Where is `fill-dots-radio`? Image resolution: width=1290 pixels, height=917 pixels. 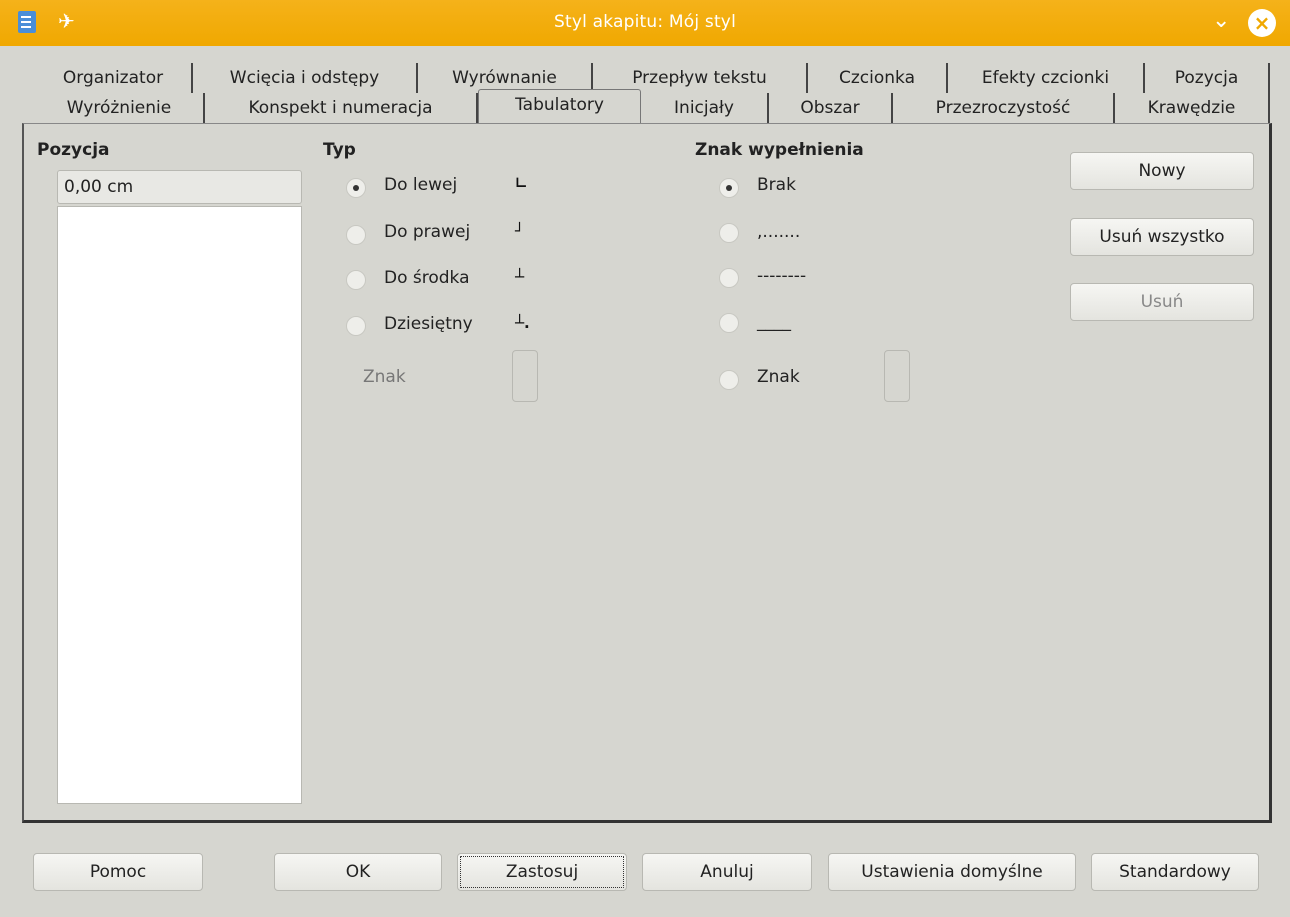
fill-dots-radio is located at coordinates (729, 233).